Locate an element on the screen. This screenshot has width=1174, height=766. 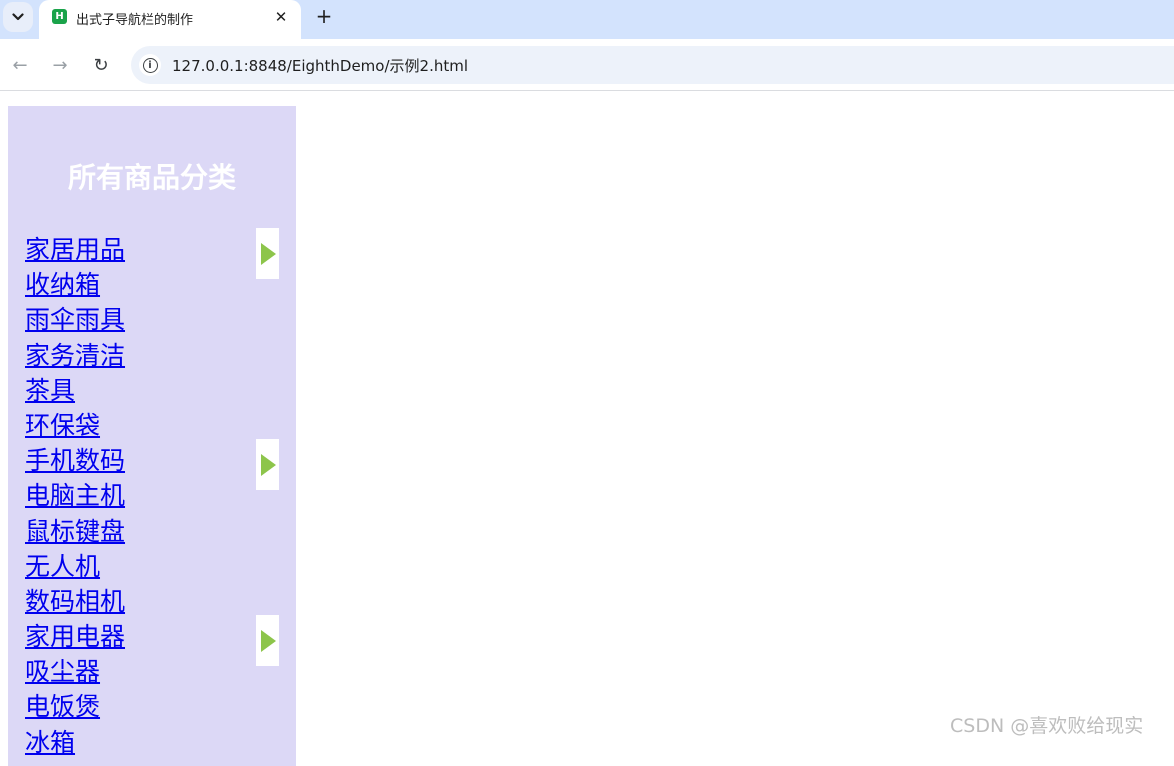
site-info-button: i is located at coordinates (150, 65).